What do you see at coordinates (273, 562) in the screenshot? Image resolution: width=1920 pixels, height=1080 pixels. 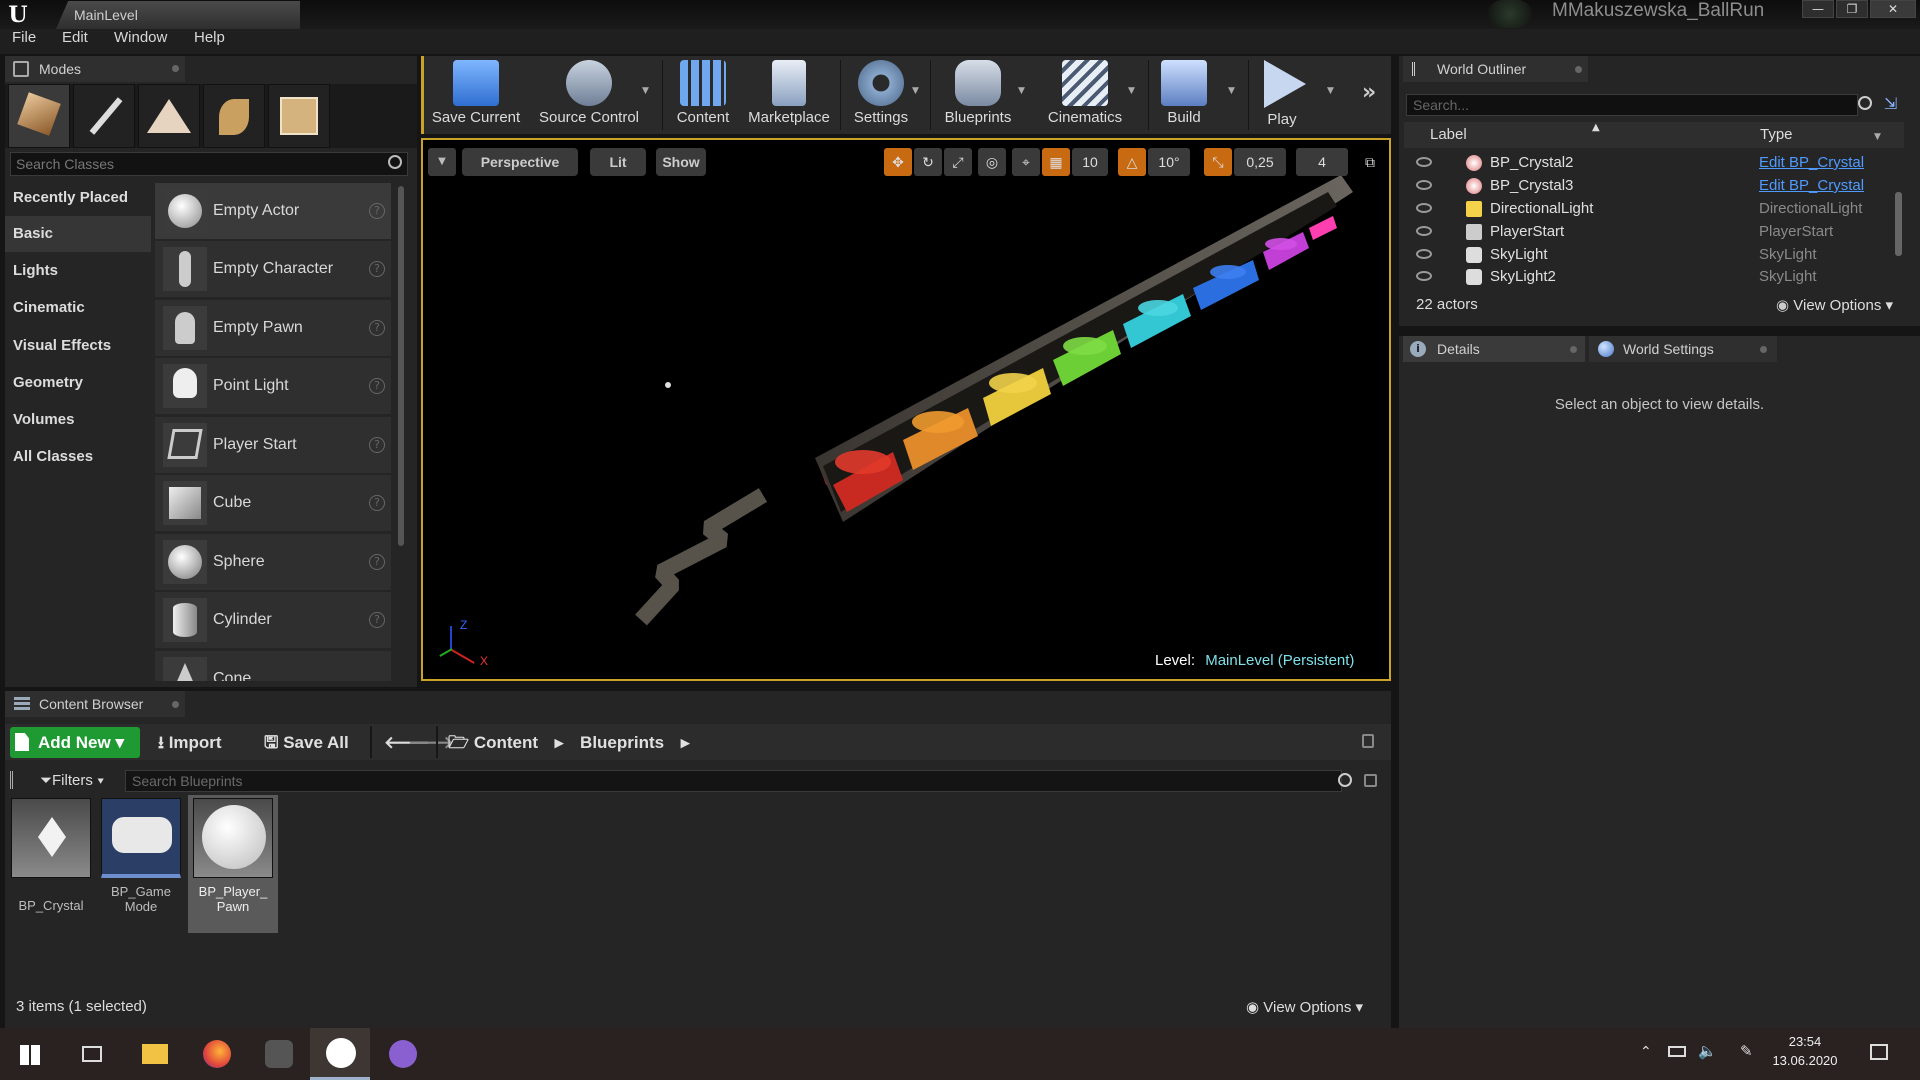 I see `class-item-sphere: Sphere ?` at bounding box center [273, 562].